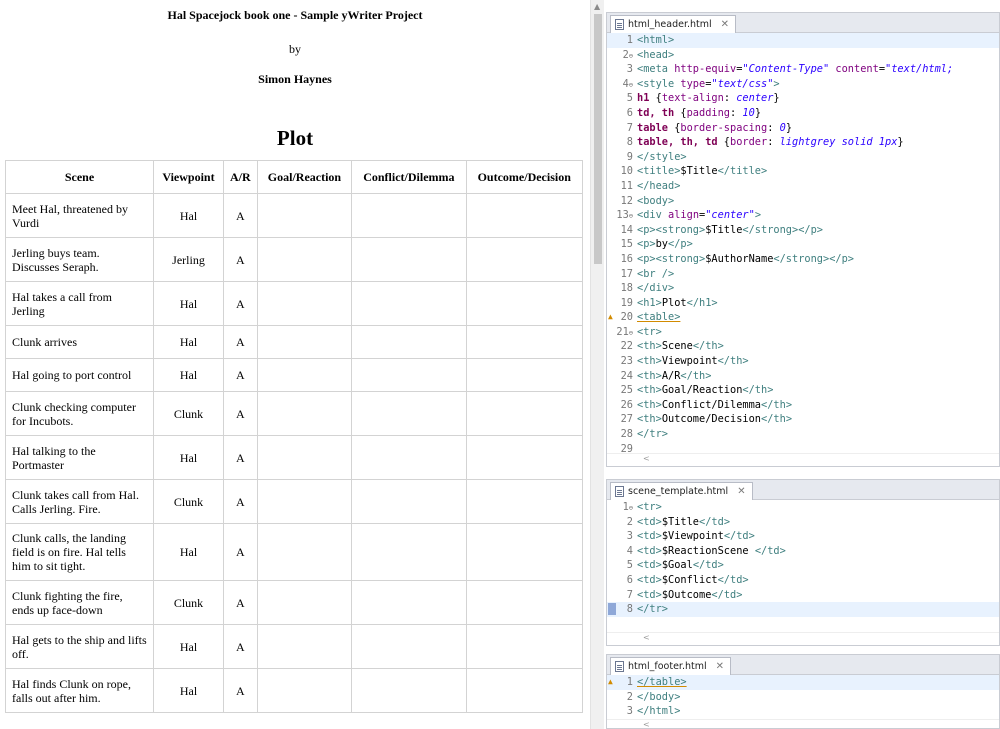 The height and width of the screenshot is (729, 1000). What do you see at coordinates (188, 602) in the screenshot?
I see `viewpoint-cell: Clunk` at bounding box center [188, 602].